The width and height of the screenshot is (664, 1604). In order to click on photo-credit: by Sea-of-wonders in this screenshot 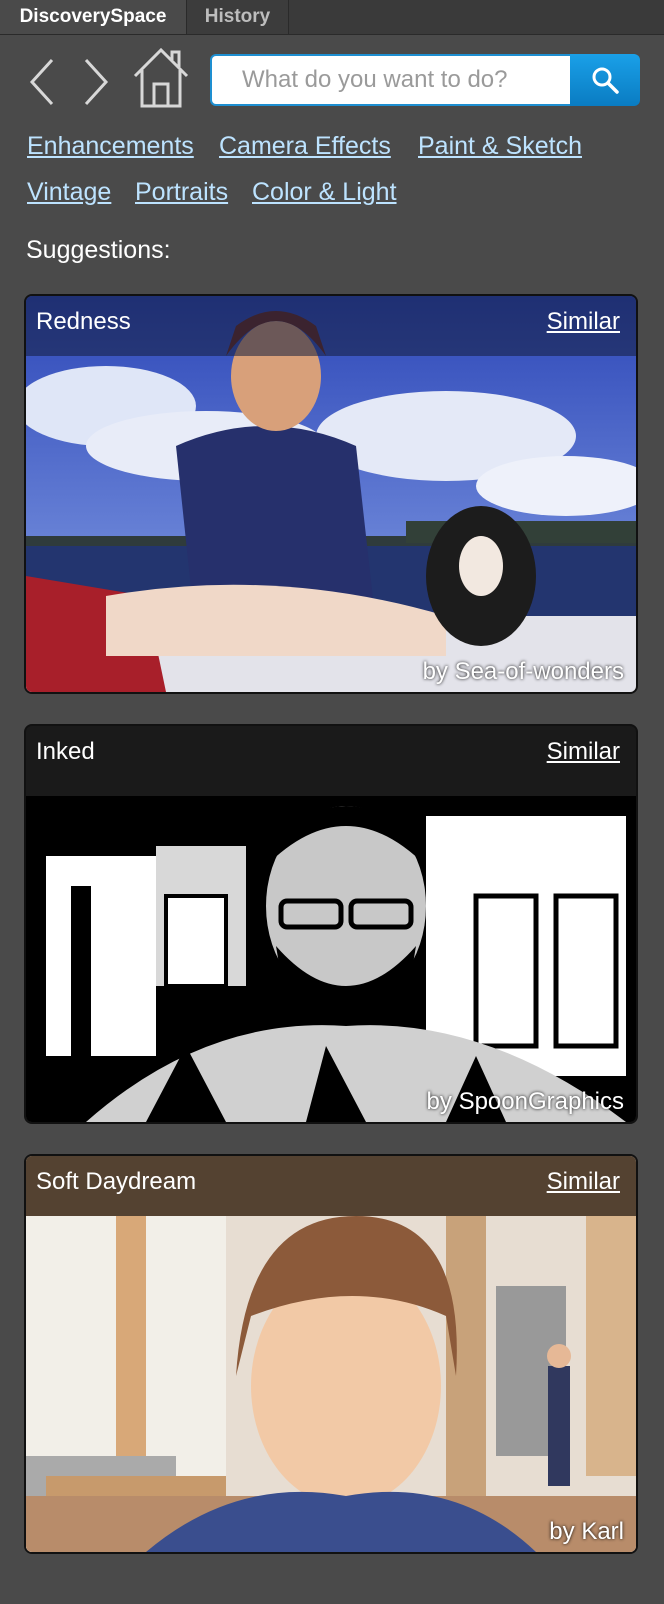, I will do `click(523, 671)`.